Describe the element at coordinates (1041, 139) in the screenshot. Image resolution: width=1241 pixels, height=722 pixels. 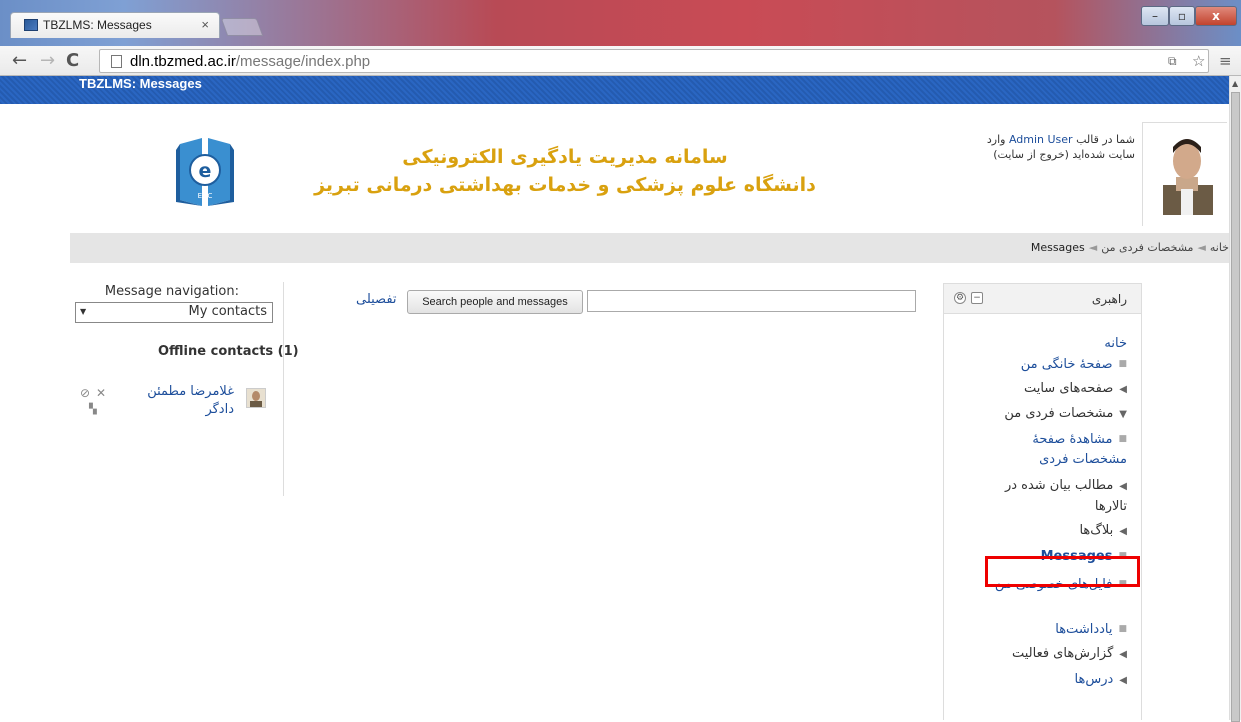
I see `login-user-link: Admin User` at that location.